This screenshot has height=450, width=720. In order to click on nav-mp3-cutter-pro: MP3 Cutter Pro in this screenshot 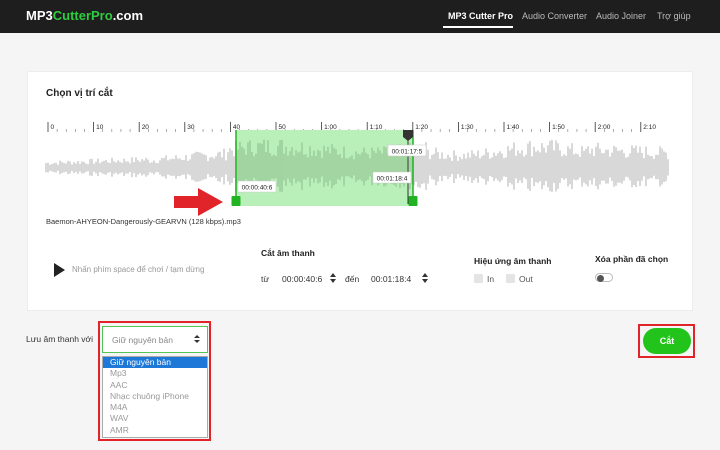, I will do `click(480, 16)`.